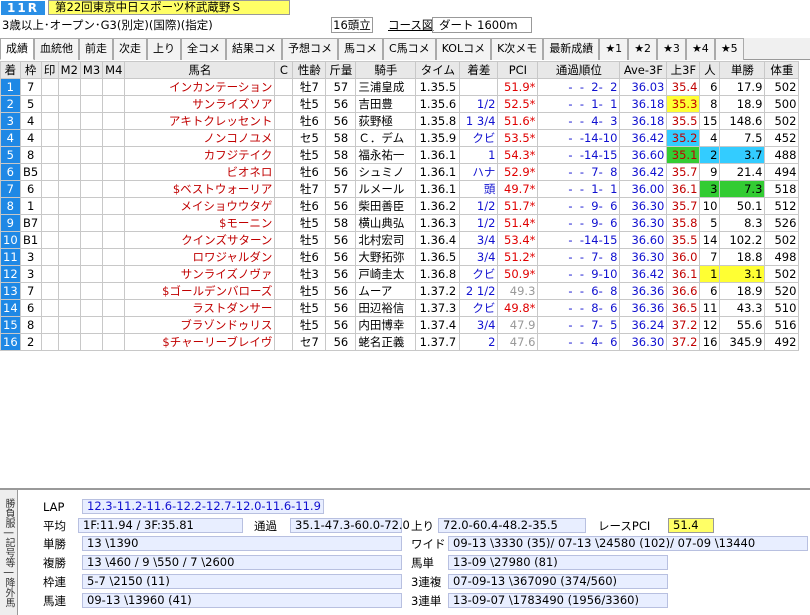 This screenshot has width=810, height=615. I want to click on tab-8: 馬コメ, so click(360, 49).